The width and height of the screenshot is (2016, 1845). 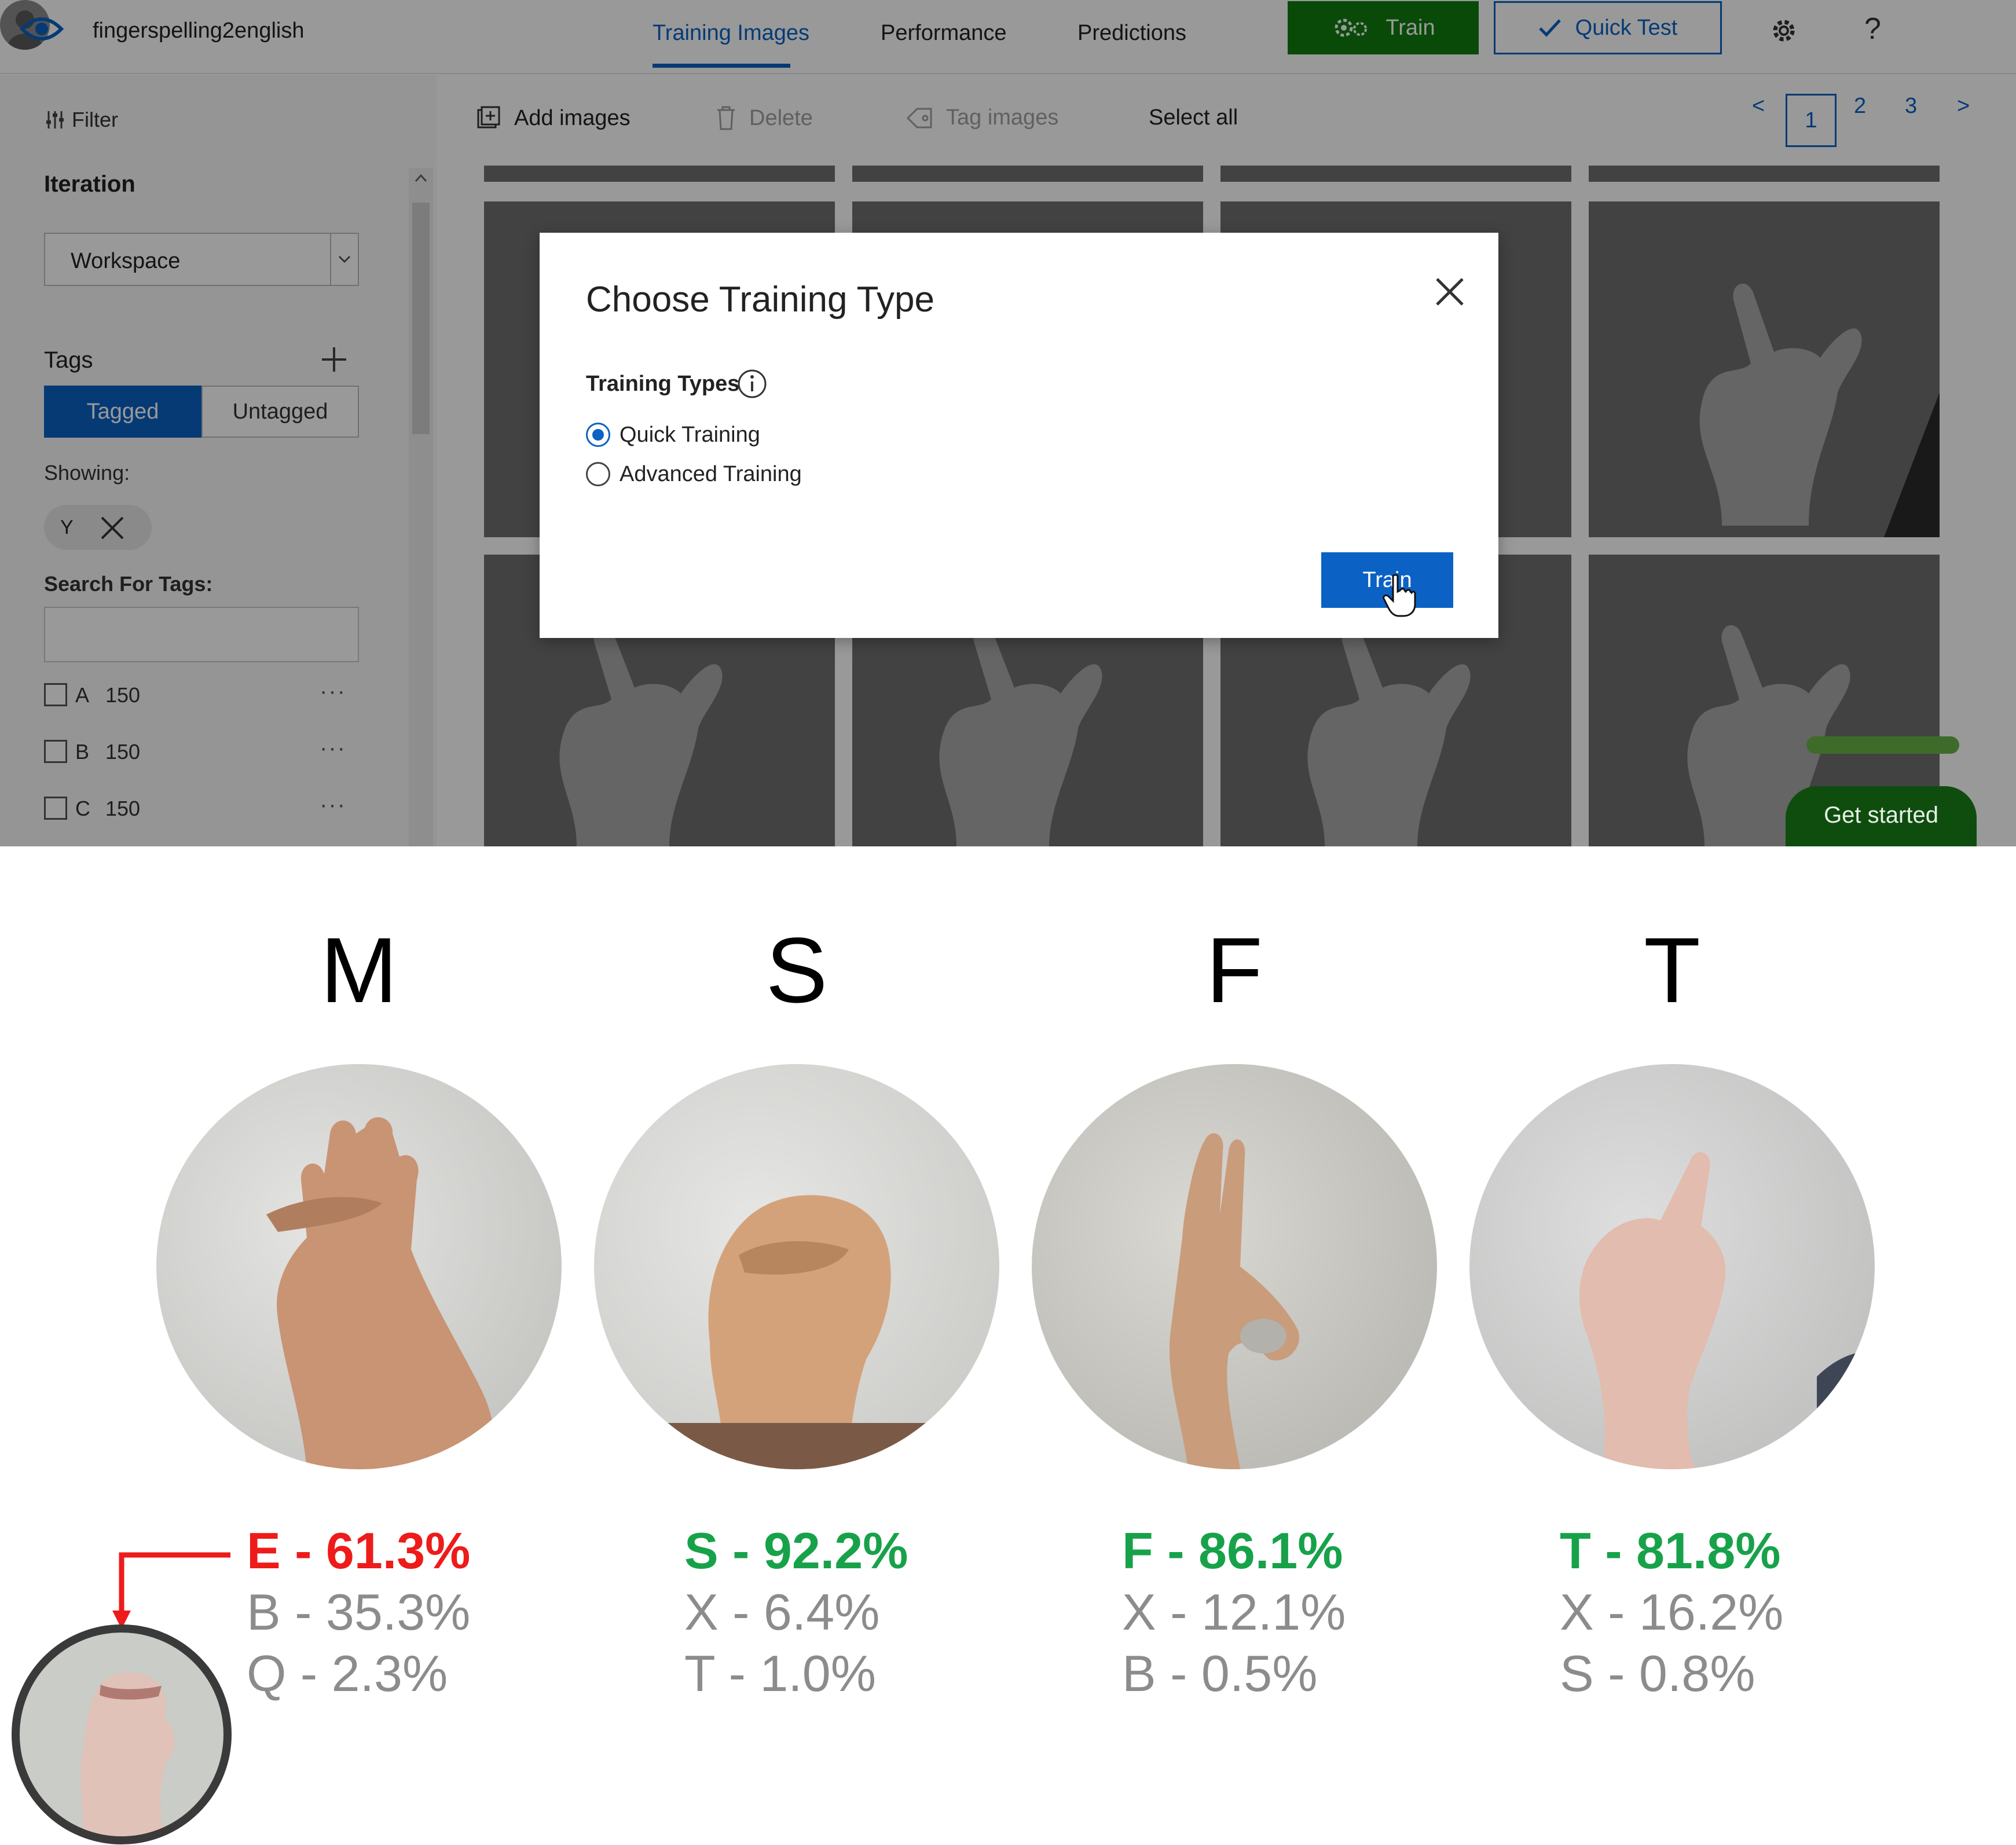 What do you see at coordinates (1672, 970) in the screenshot?
I see `sign-letter-heading: T` at bounding box center [1672, 970].